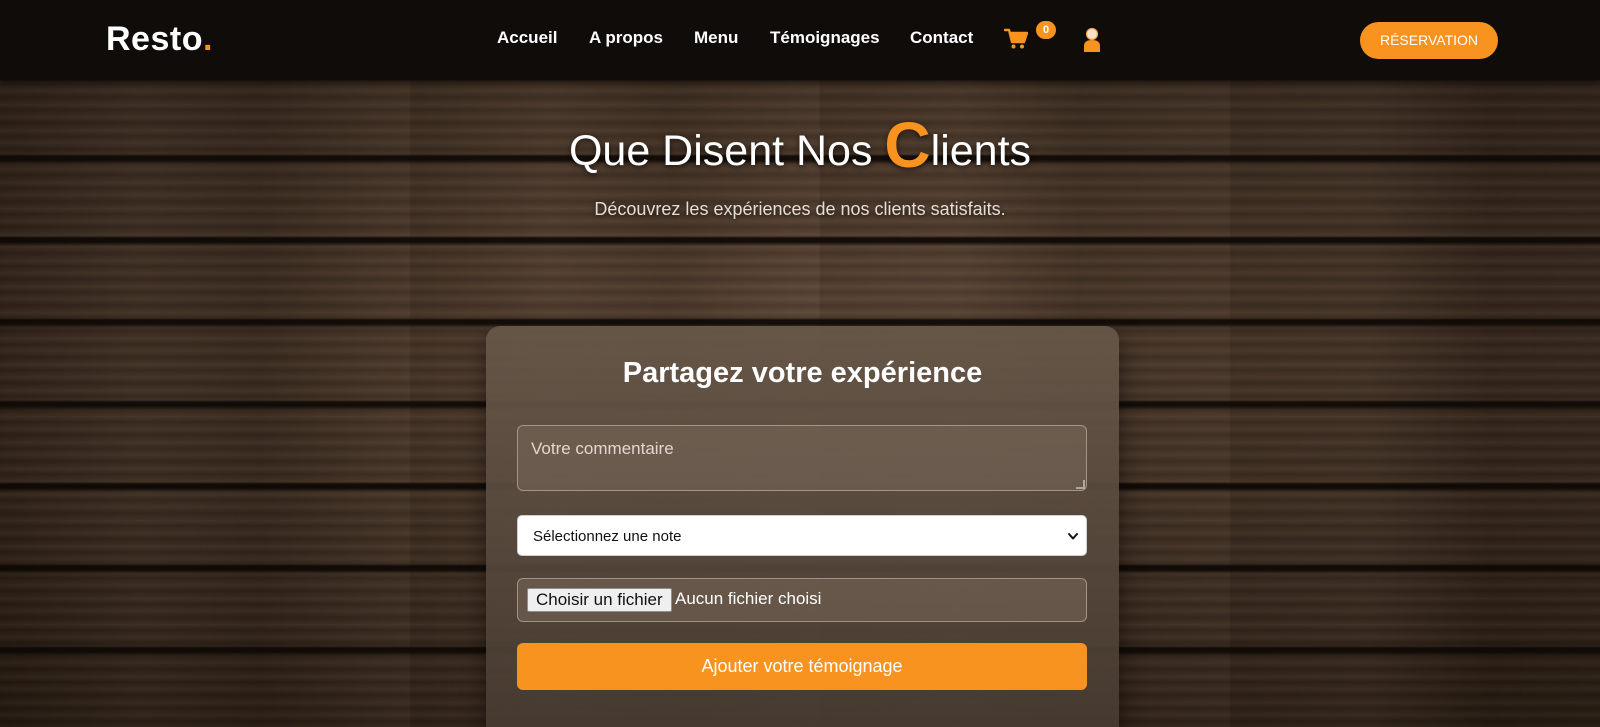 Image resolution: width=1600 pixels, height=727 pixels. I want to click on chevron-down-icon, so click(1073, 536).